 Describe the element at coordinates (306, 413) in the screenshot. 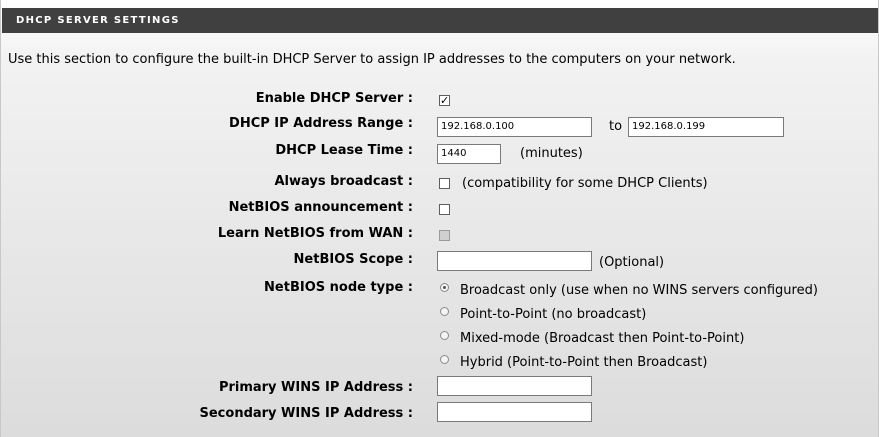

I see `secondary-wins-label: Secondary WINS IP Address :` at that location.